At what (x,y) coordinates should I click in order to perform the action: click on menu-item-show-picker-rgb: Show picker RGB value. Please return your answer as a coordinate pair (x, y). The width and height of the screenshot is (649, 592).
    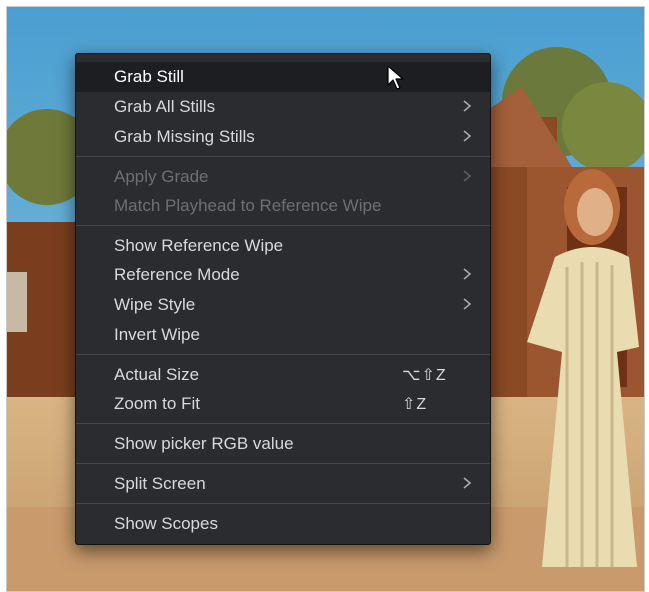
    Looking at the image, I should click on (283, 444).